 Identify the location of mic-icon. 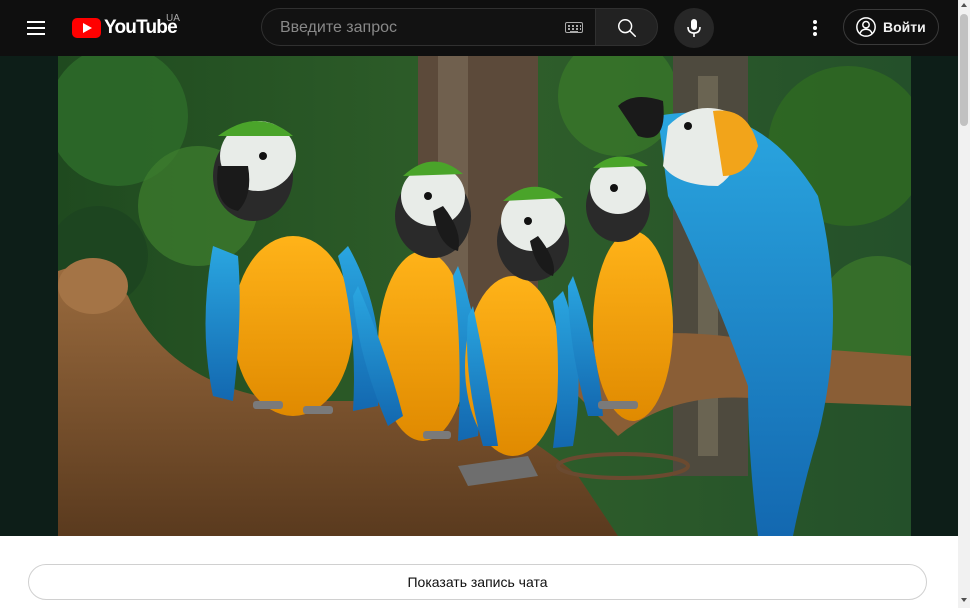
(694, 28).